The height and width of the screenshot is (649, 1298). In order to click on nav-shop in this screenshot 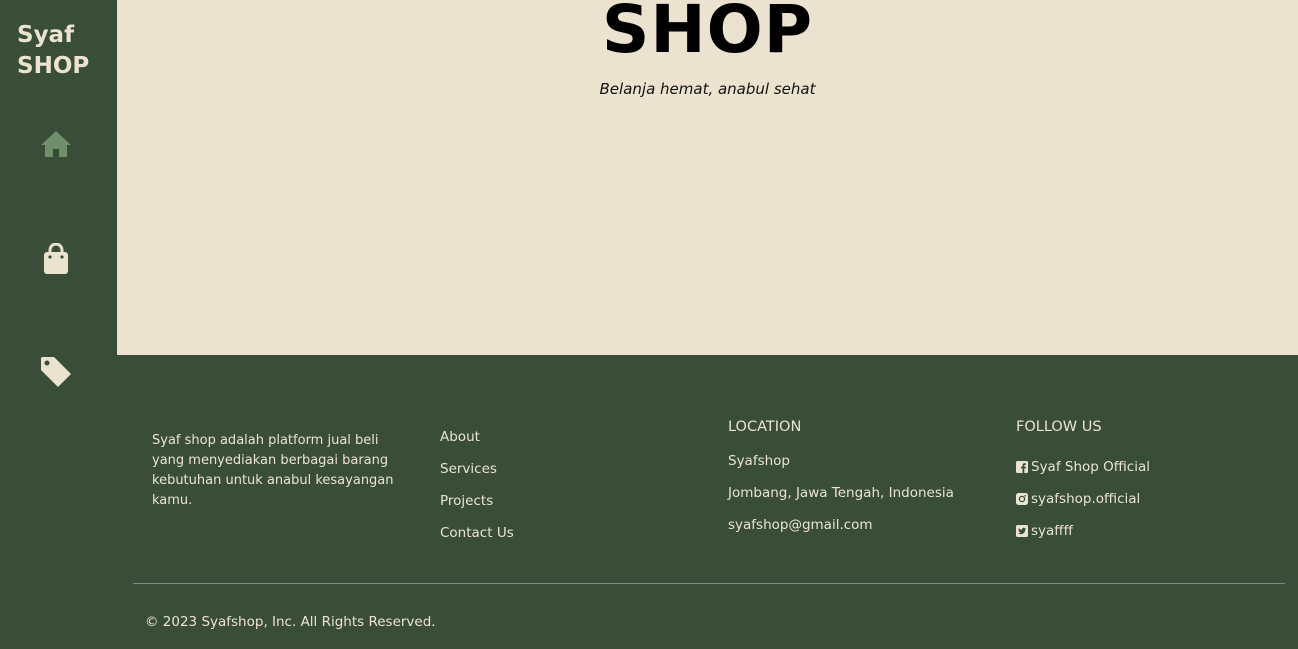, I will do `click(56, 259)`.